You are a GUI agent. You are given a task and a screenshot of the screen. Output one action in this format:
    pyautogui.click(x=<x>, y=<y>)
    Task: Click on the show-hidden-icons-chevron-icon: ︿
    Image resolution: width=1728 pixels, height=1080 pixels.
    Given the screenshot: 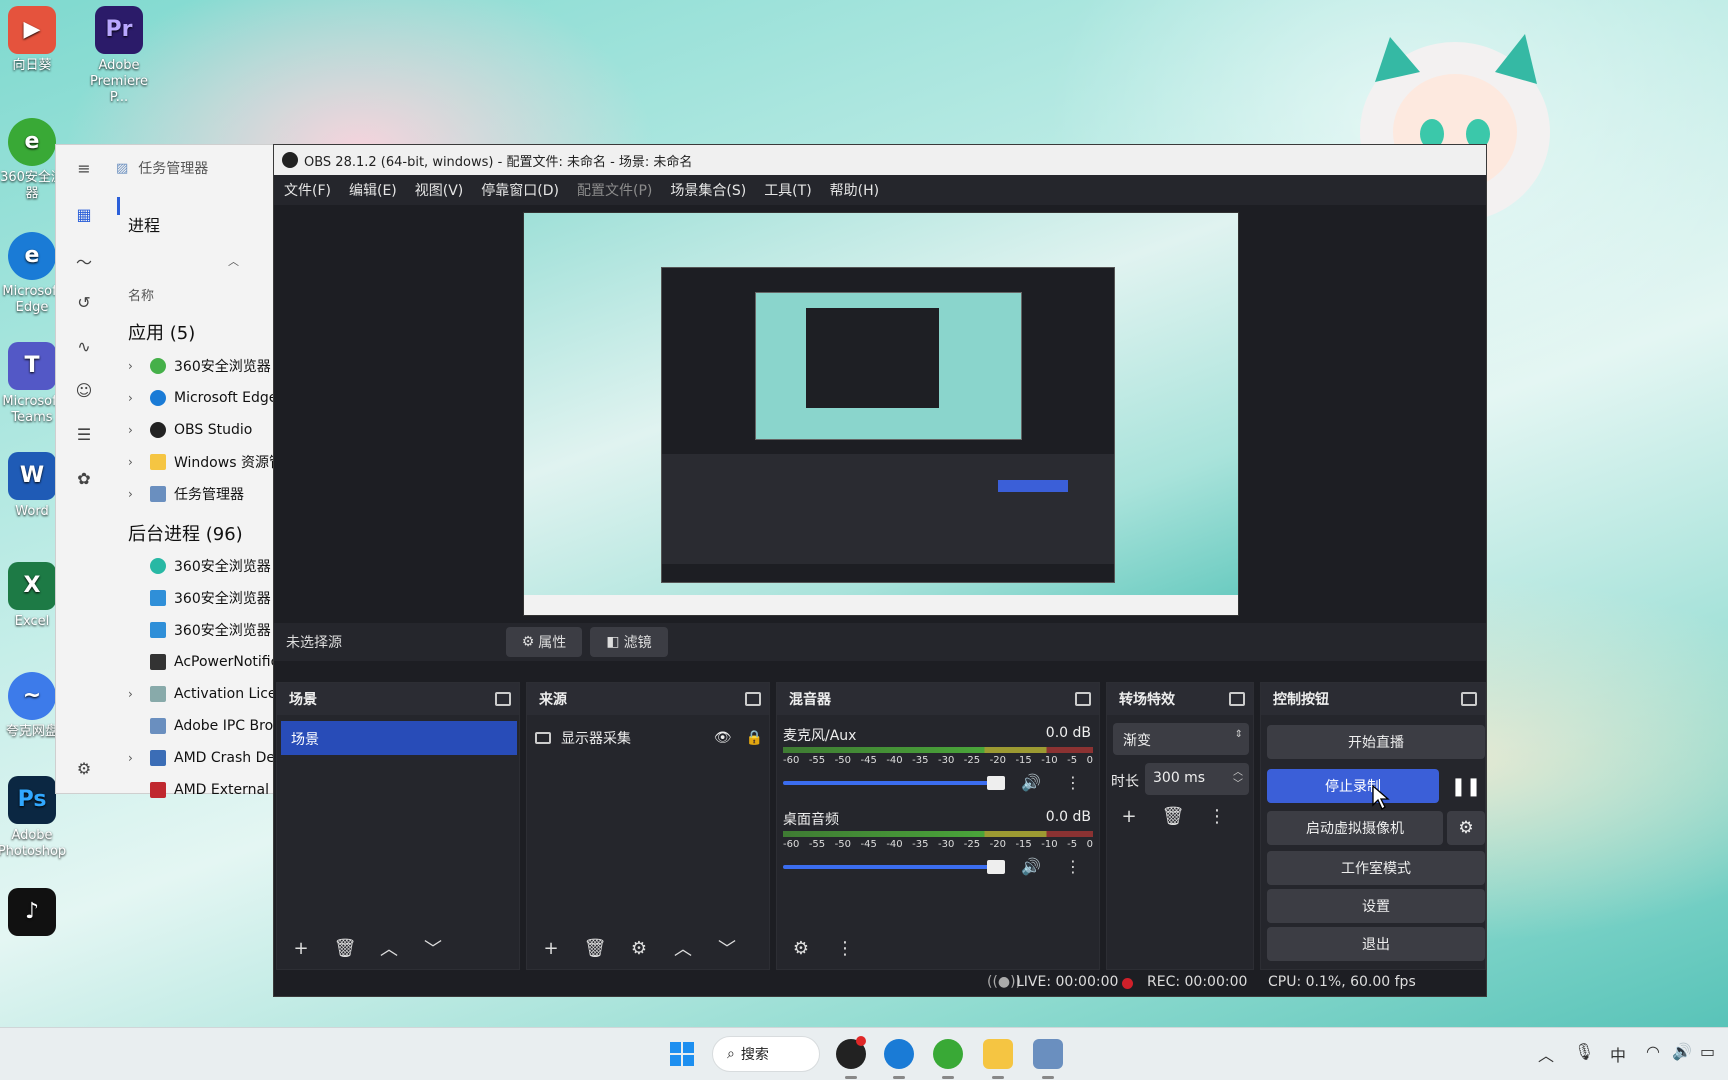 What is the action you would take?
    pyautogui.click(x=1546, y=1054)
    